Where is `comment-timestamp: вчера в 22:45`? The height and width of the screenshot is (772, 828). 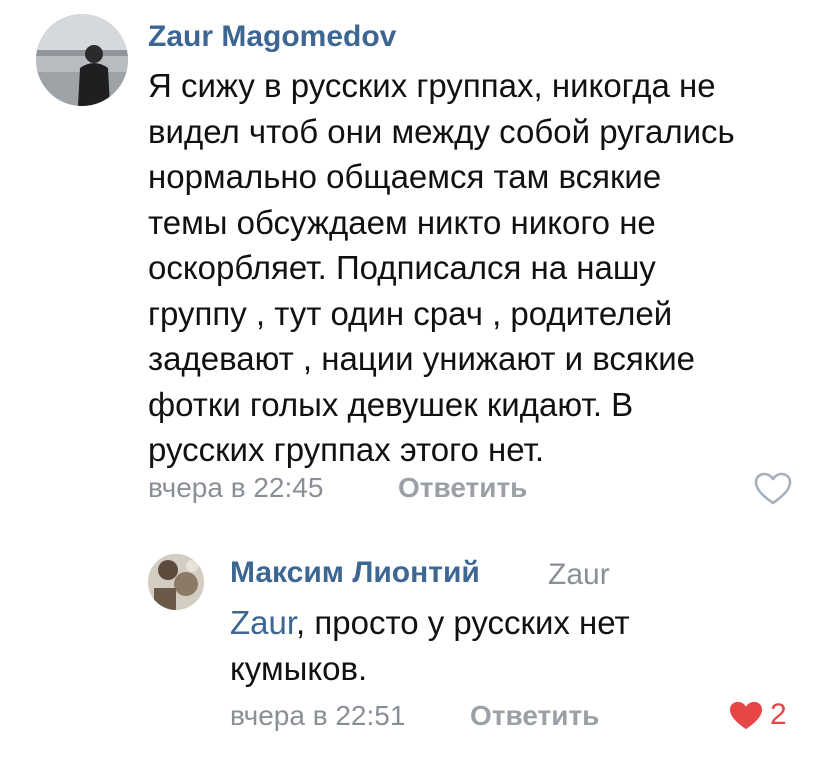
comment-timestamp: вчера в 22:45 is located at coordinates (235, 488).